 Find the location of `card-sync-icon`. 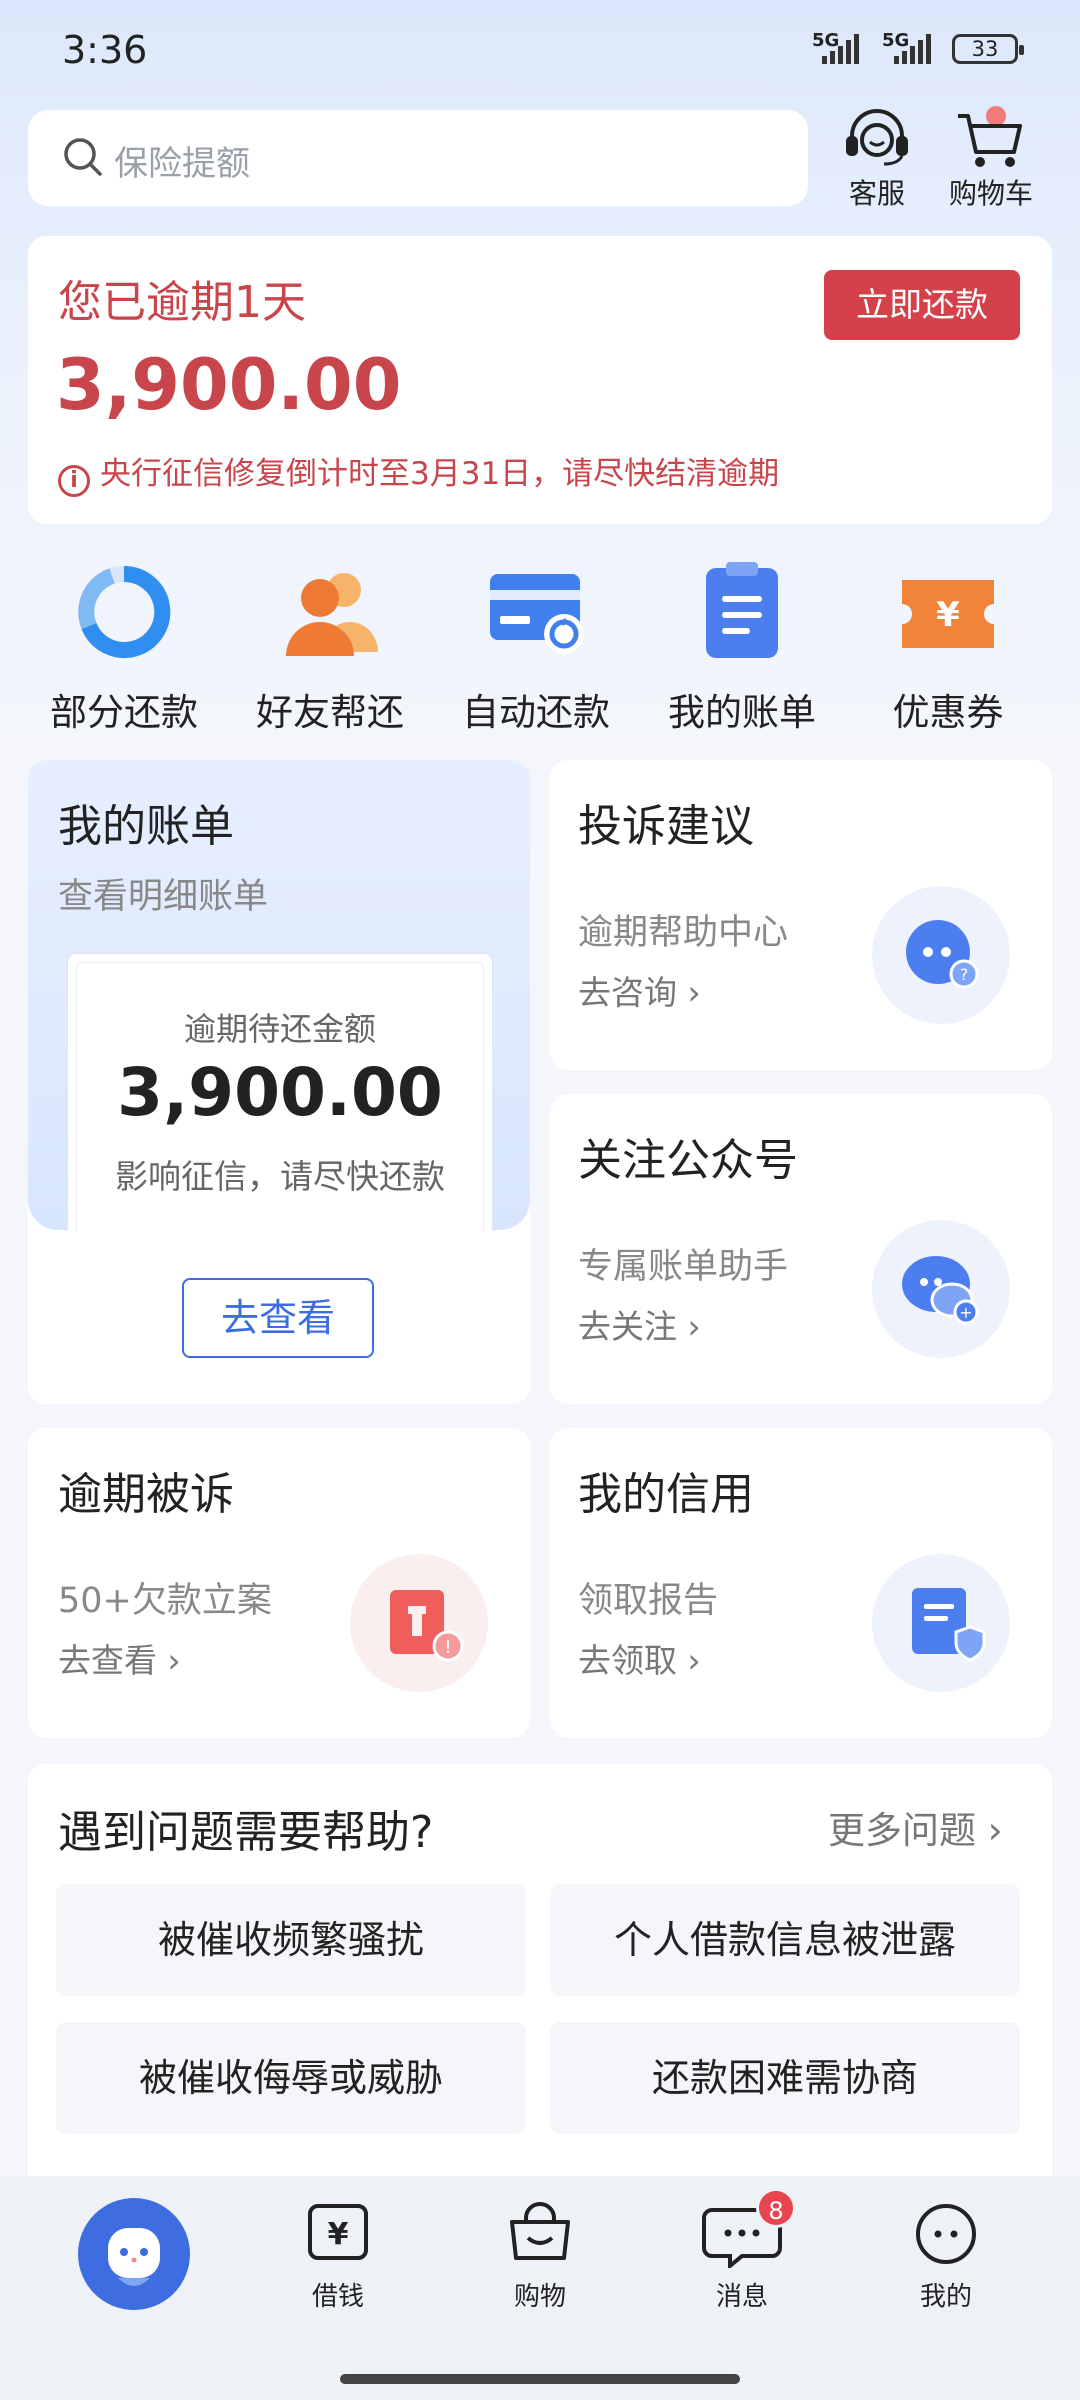

card-sync-icon is located at coordinates (537, 614).